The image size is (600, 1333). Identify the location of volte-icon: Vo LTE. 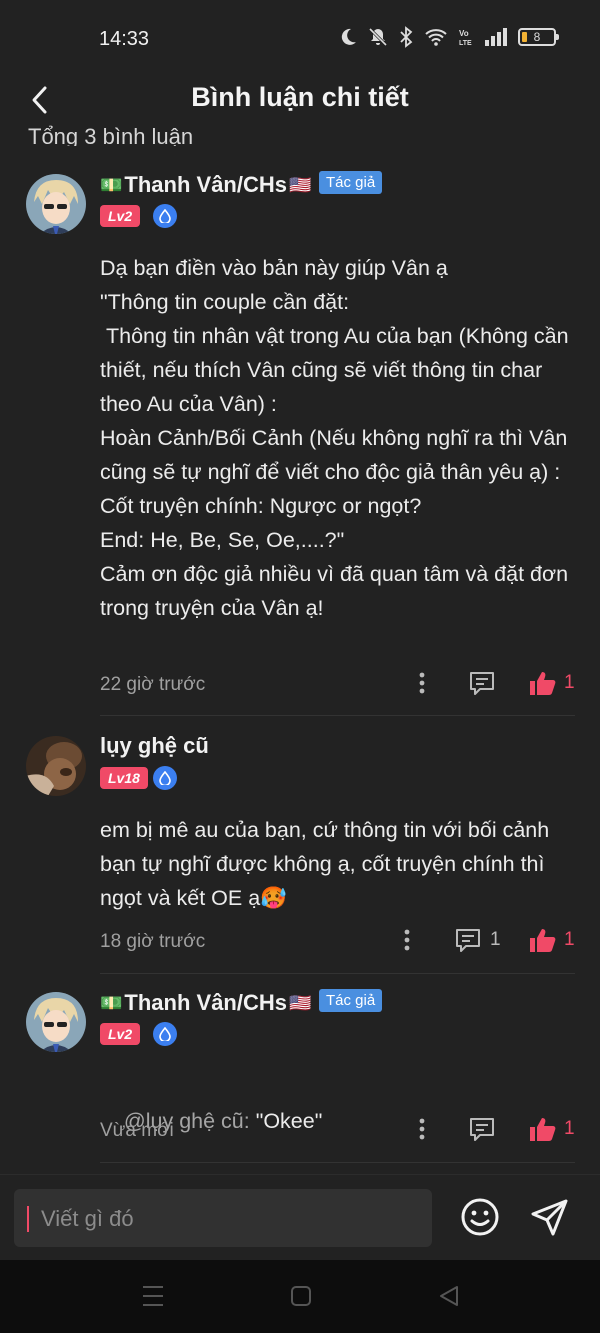
(465, 38).